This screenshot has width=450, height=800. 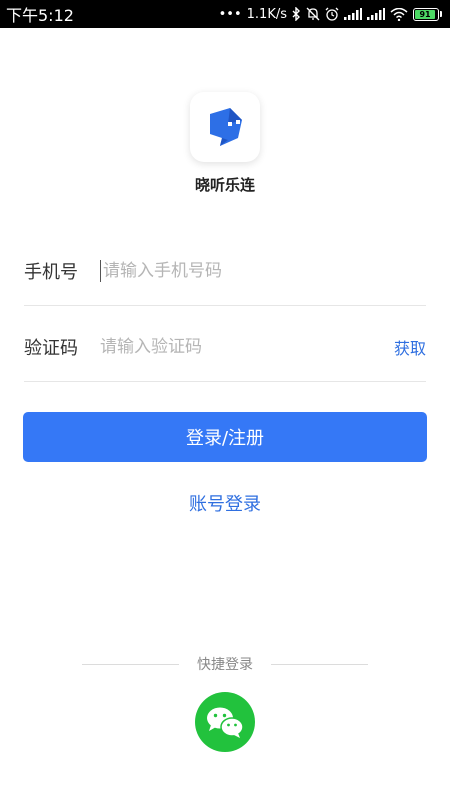 I want to click on account-login-link: 账号登录, so click(x=225, y=503).